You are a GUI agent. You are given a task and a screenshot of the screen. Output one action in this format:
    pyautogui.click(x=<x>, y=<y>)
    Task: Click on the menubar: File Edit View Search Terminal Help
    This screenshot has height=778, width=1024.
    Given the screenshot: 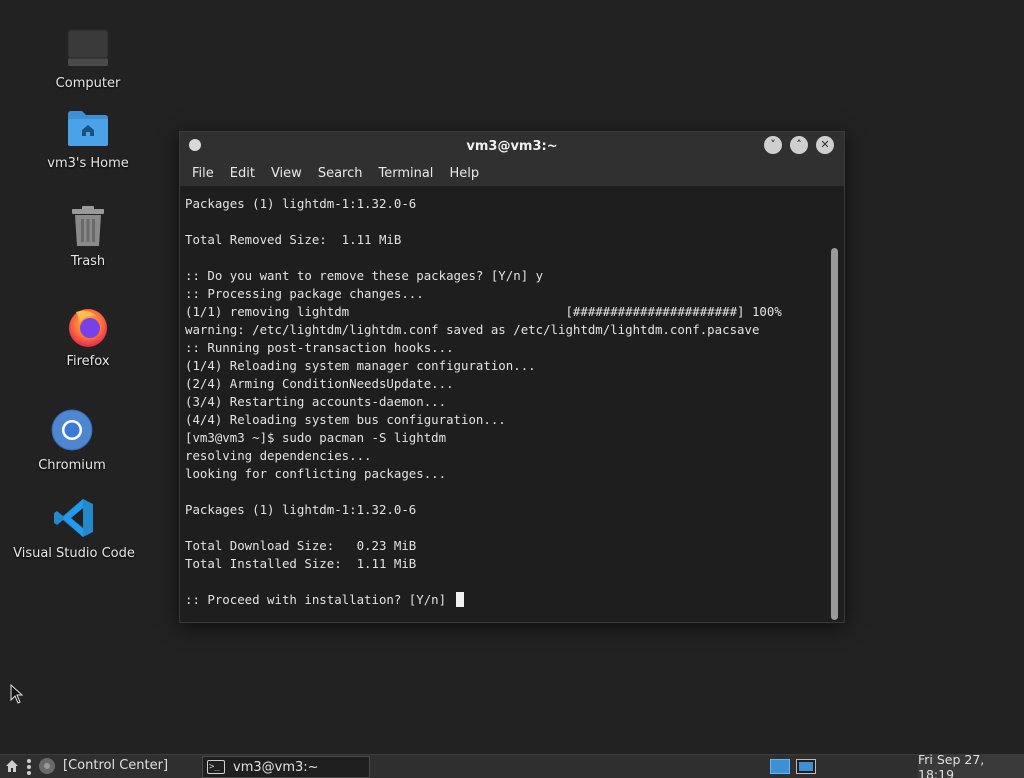 What is the action you would take?
    pyautogui.click(x=512, y=173)
    